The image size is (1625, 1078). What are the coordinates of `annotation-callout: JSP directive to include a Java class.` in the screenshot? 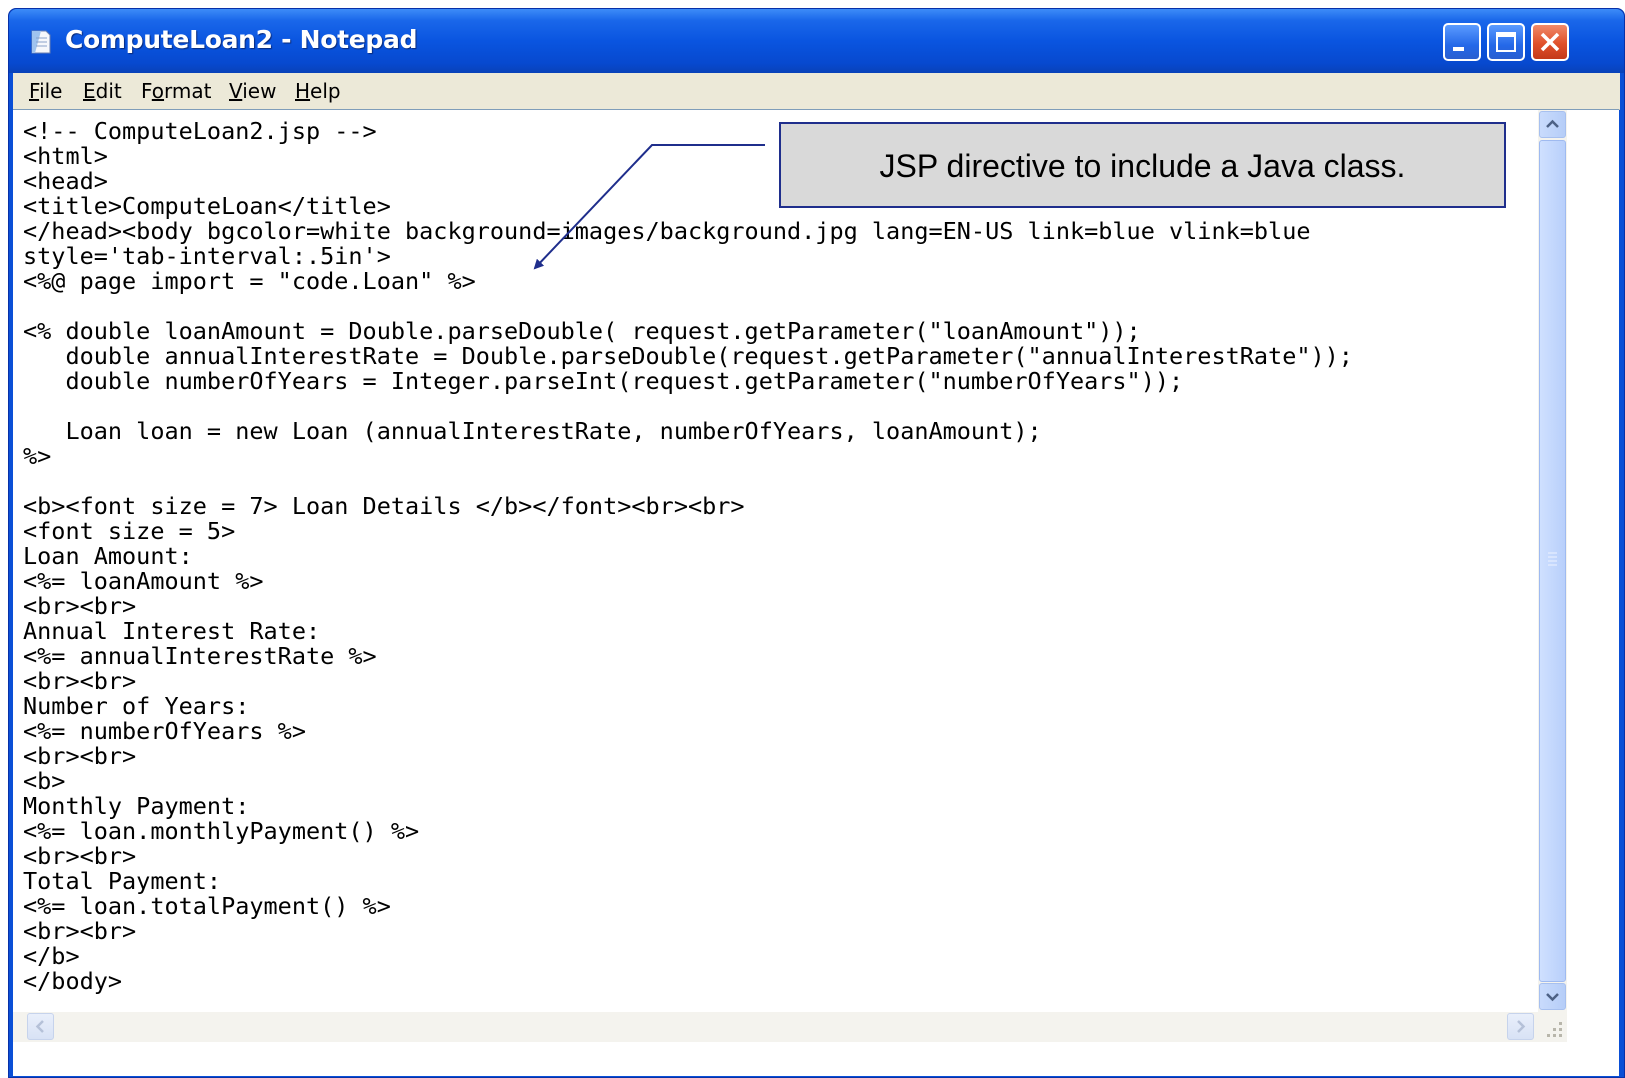 It's located at (1142, 165).